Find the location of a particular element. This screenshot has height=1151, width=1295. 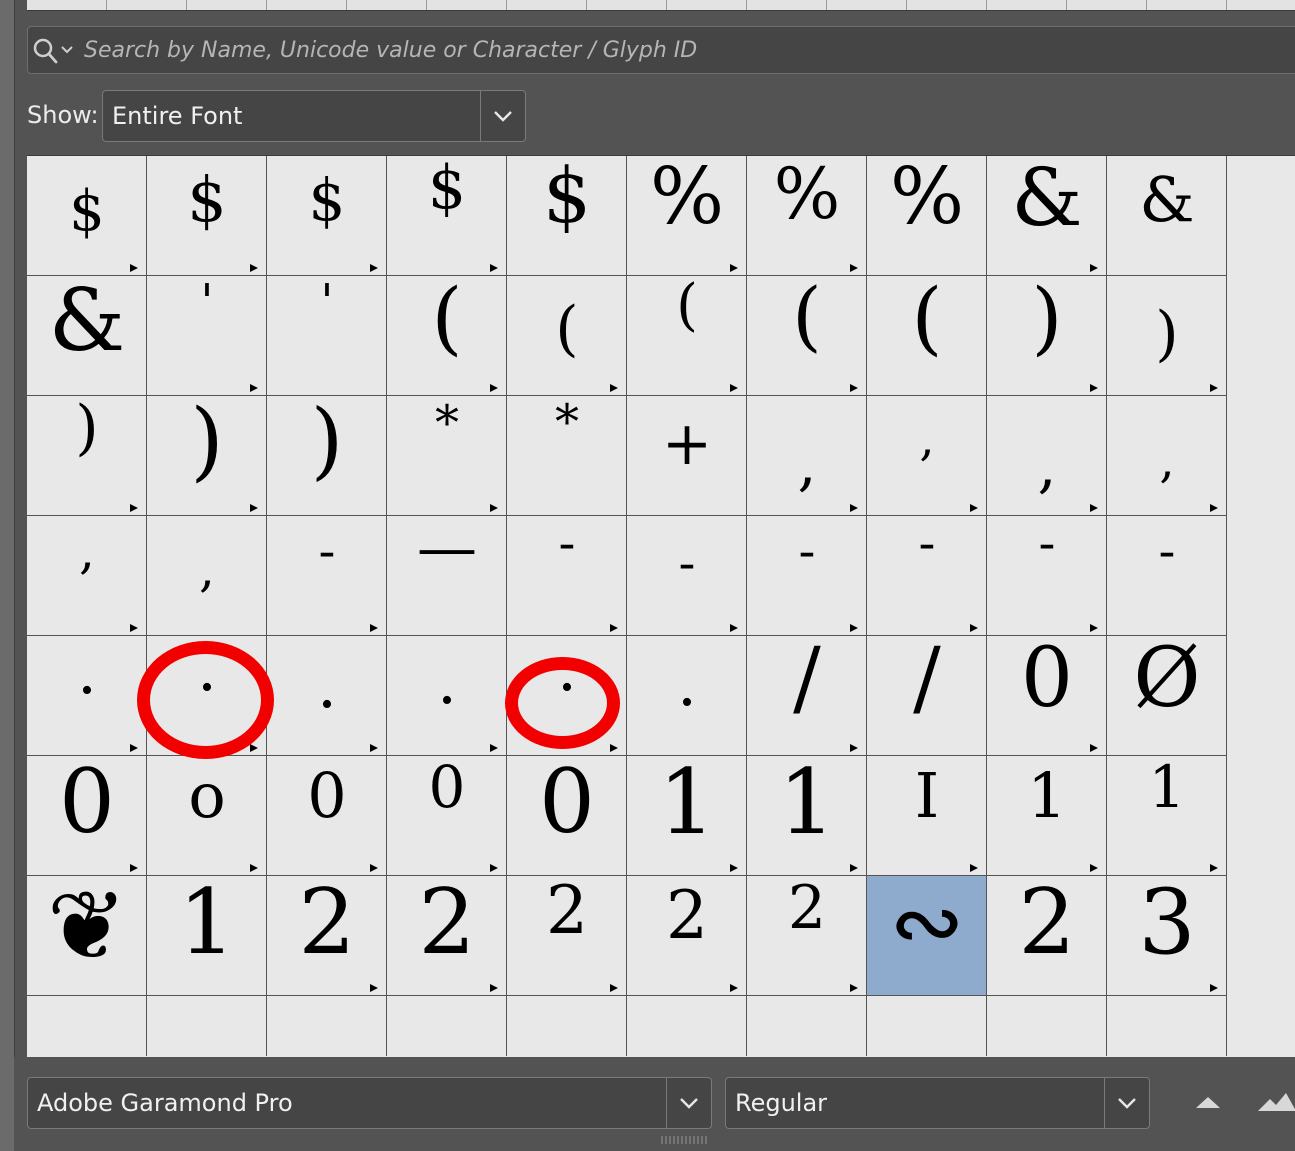

glyph-cell: — is located at coordinates (447, 576).